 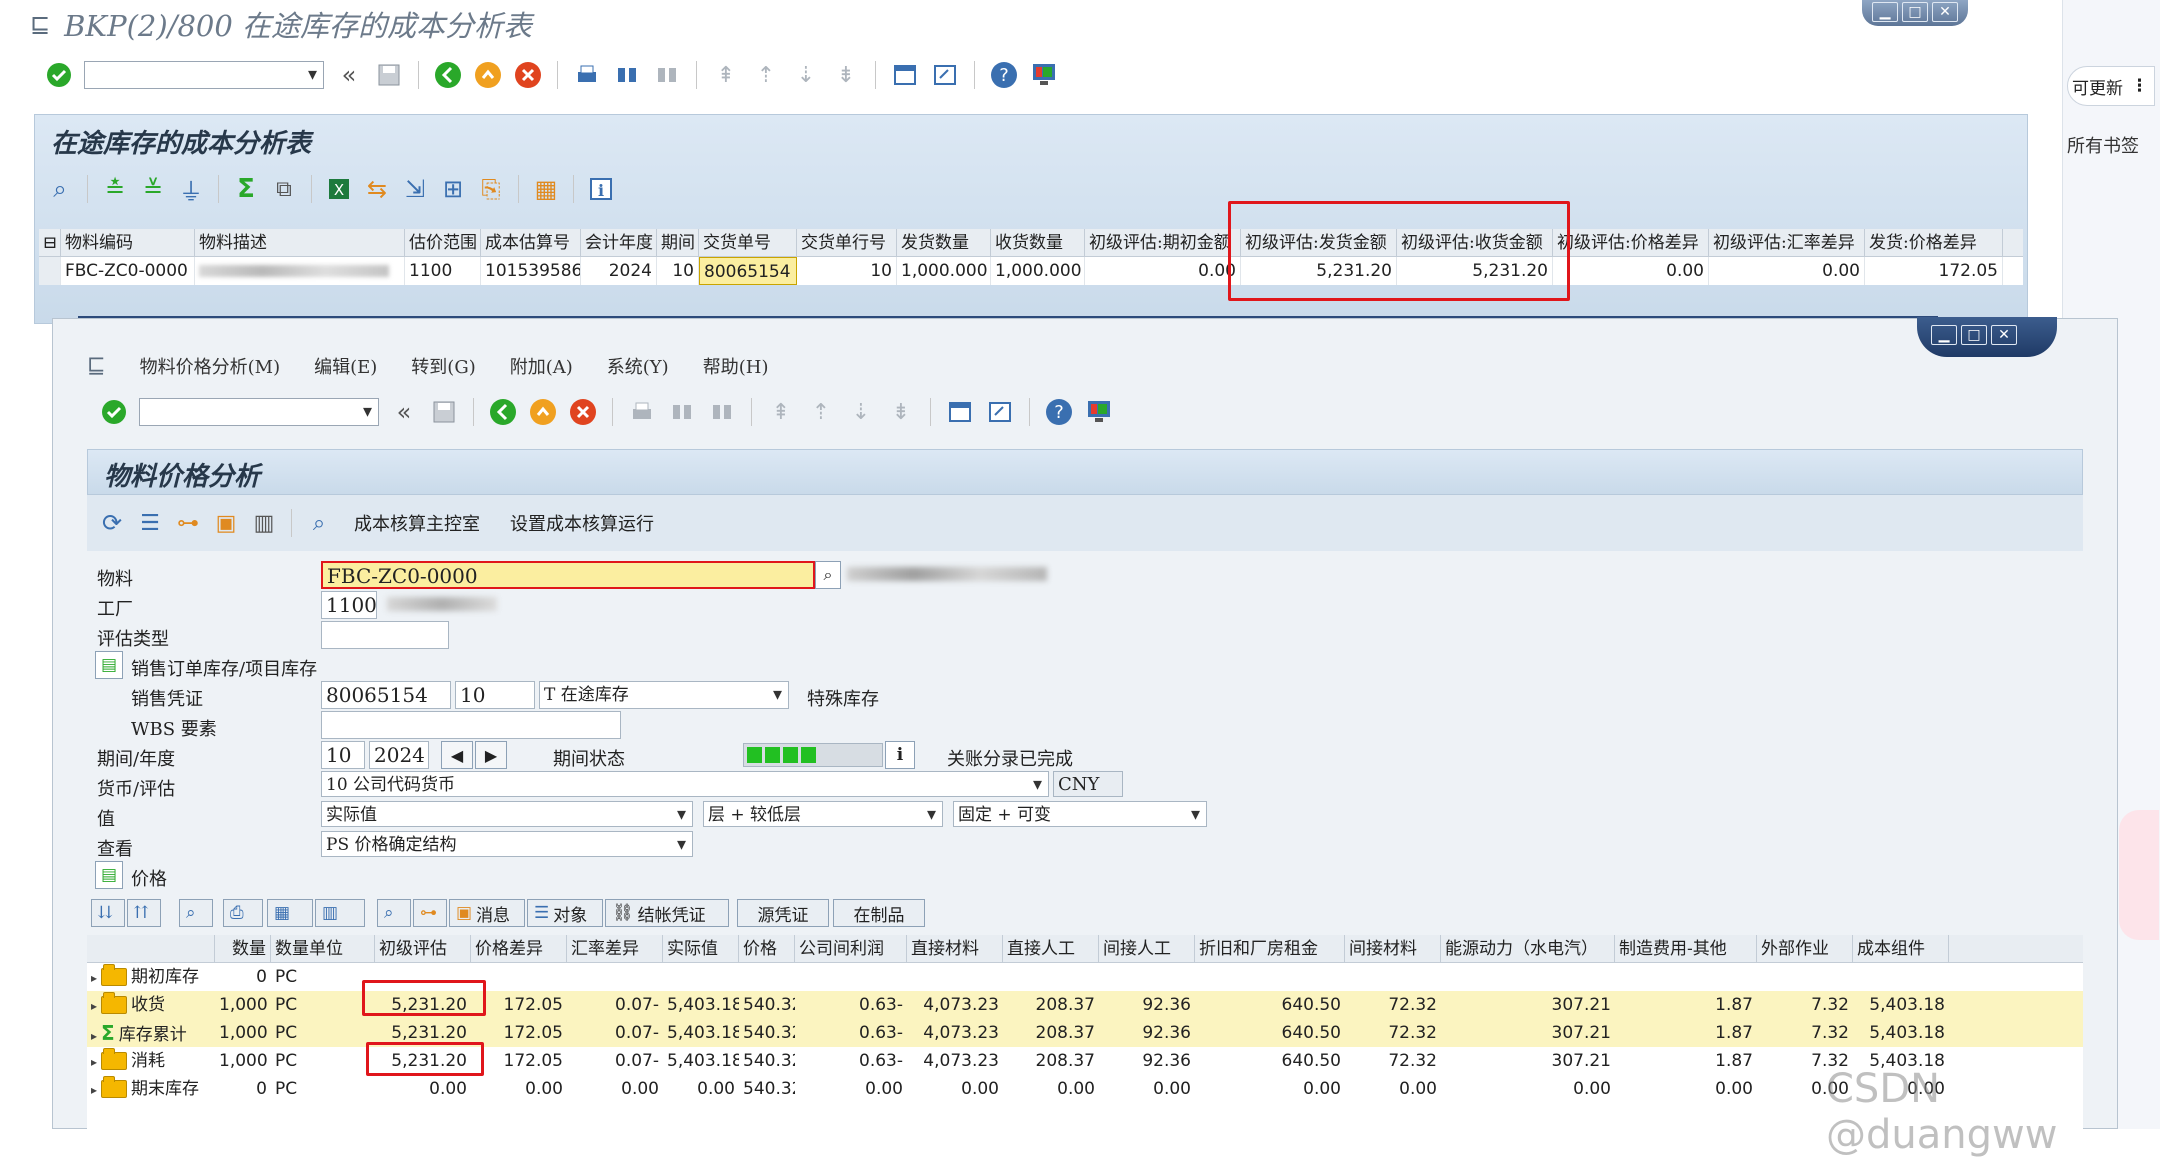 What do you see at coordinates (151, 977) in the screenshot?
I see `tree-node: ▸ 期初库存` at bounding box center [151, 977].